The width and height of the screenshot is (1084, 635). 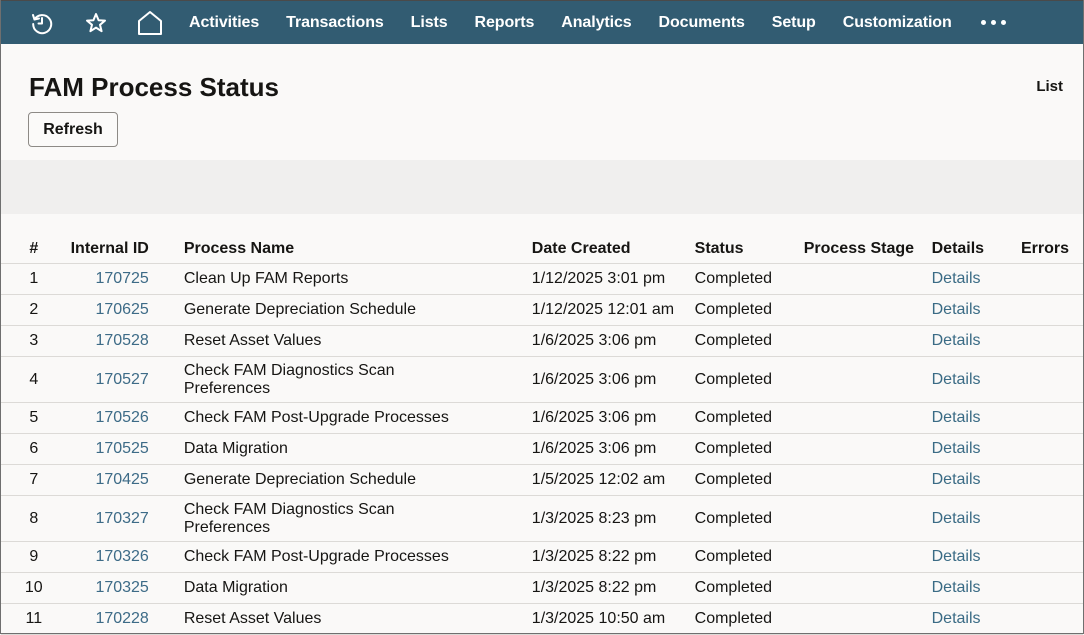 What do you see at coordinates (429, 23) in the screenshot?
I see `nav-lists: Lists` at bounding box center [429, 23].